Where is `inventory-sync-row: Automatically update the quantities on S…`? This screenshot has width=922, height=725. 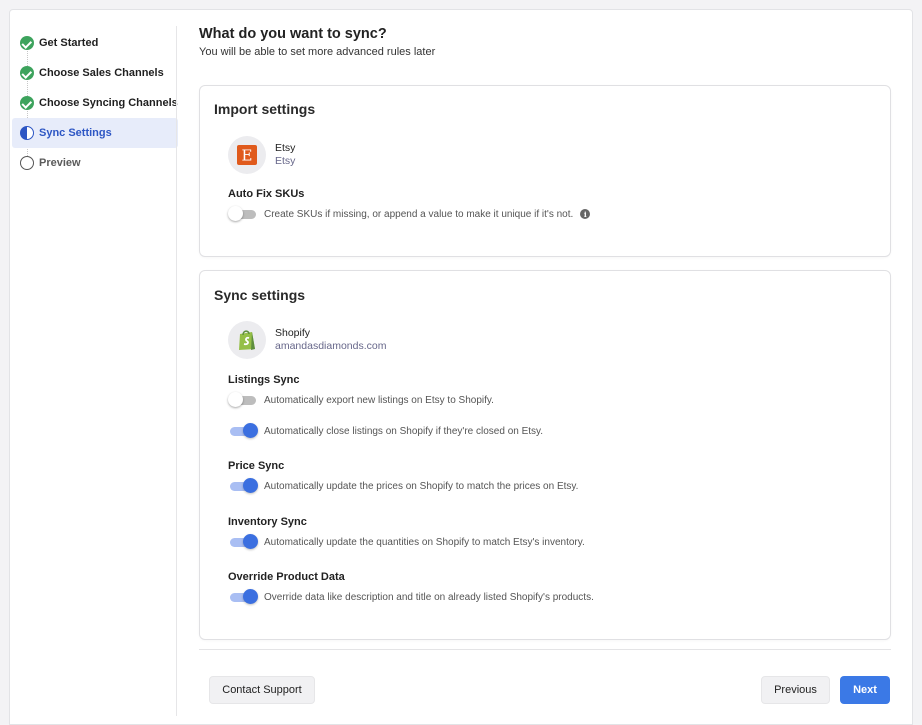
inventory-sync-row: Automatically update the quantities on S… is located at coordinates (406, 542).